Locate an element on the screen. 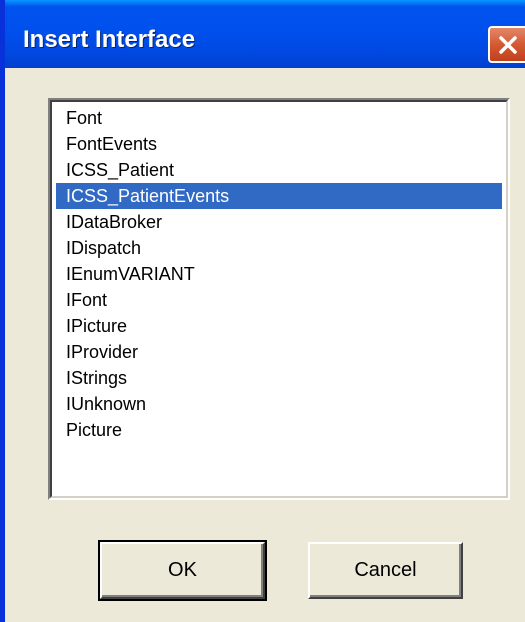 The image size is (525, 622). list-item: Font is located at coordinates (279, 118).